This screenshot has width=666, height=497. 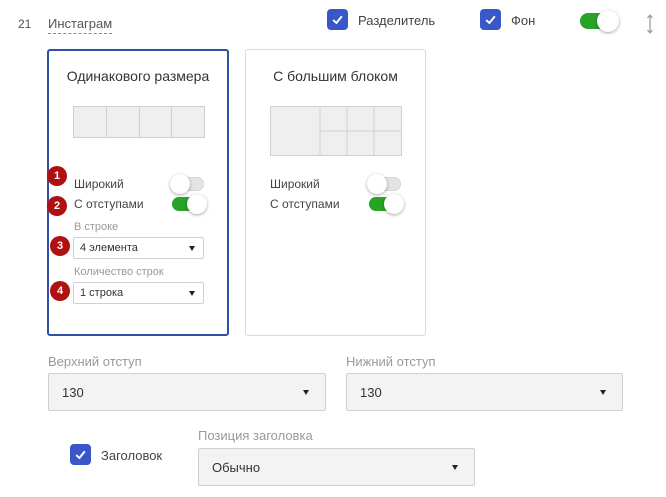 What do you see at coordinates (60, 291) in the screenshot?
I see `annotation-badge-4: 4` at bounding box center [60, 291].